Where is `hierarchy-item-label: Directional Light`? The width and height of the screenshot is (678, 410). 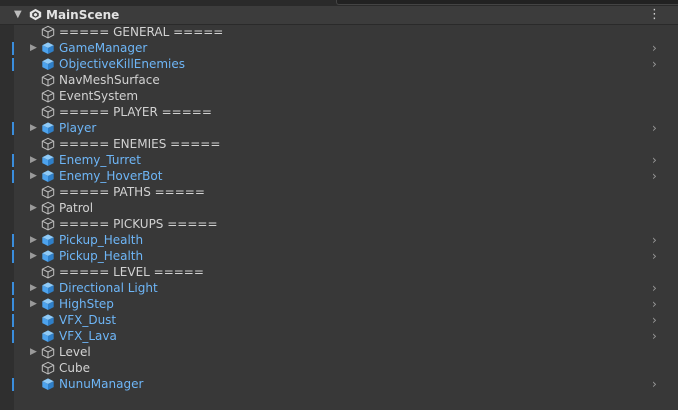
hierarchy-item-label: Directional Light is located at coordinates (108, 288).